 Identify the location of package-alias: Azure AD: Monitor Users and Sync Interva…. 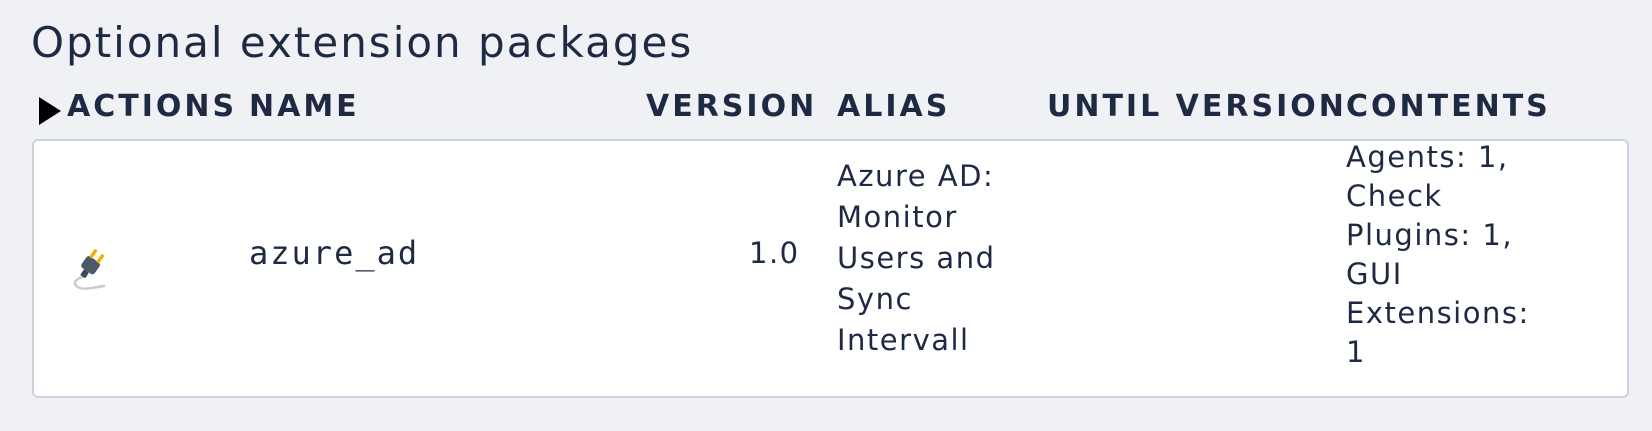
(916, 258).